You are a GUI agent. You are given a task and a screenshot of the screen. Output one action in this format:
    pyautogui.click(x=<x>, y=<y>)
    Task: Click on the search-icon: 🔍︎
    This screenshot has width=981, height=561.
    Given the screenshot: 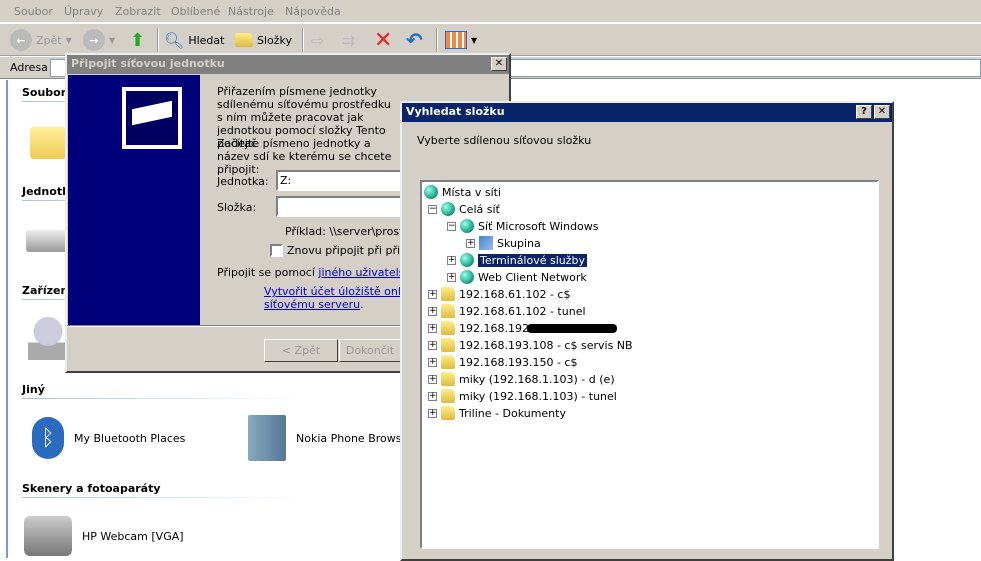 What is the action you would take?
    pyautogui.click(x=174, y=40)
    